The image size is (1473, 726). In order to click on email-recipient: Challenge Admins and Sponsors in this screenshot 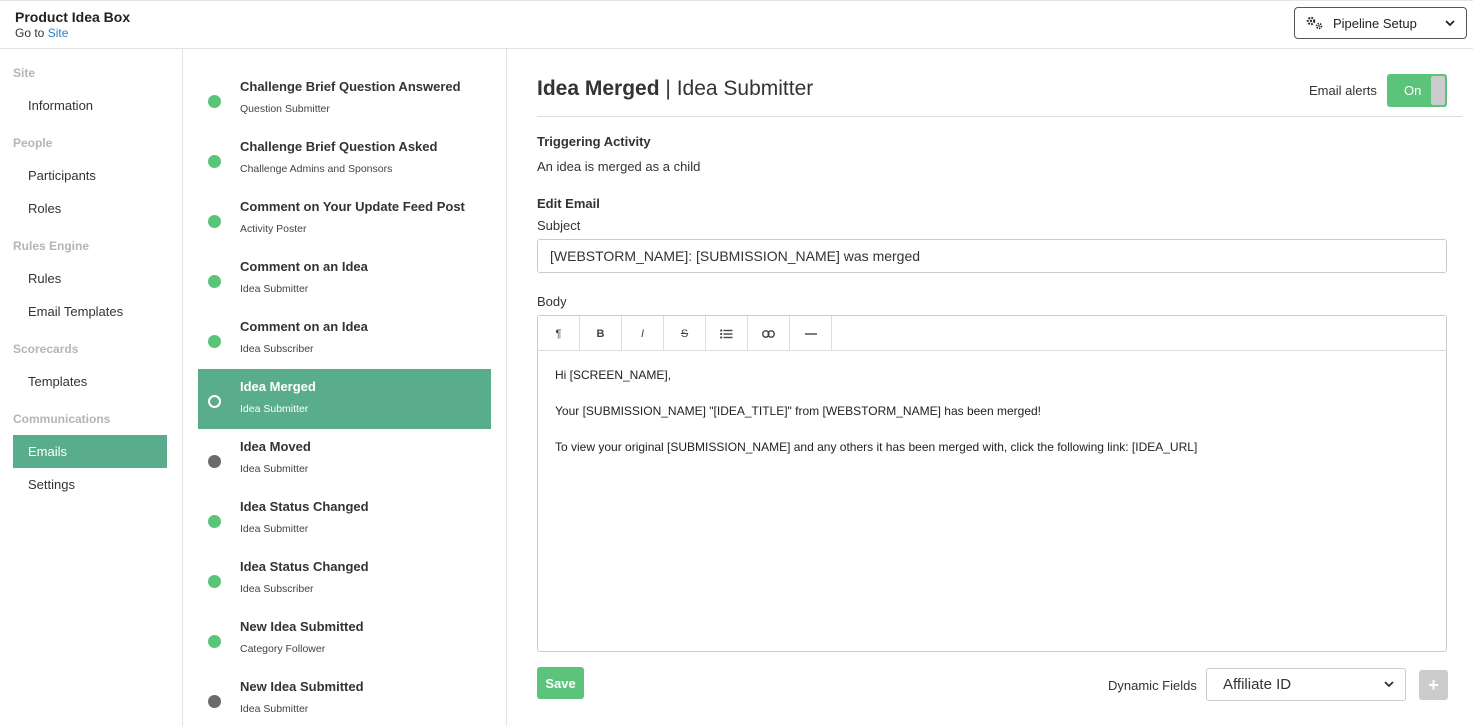, I will do `click(316, 169)`.